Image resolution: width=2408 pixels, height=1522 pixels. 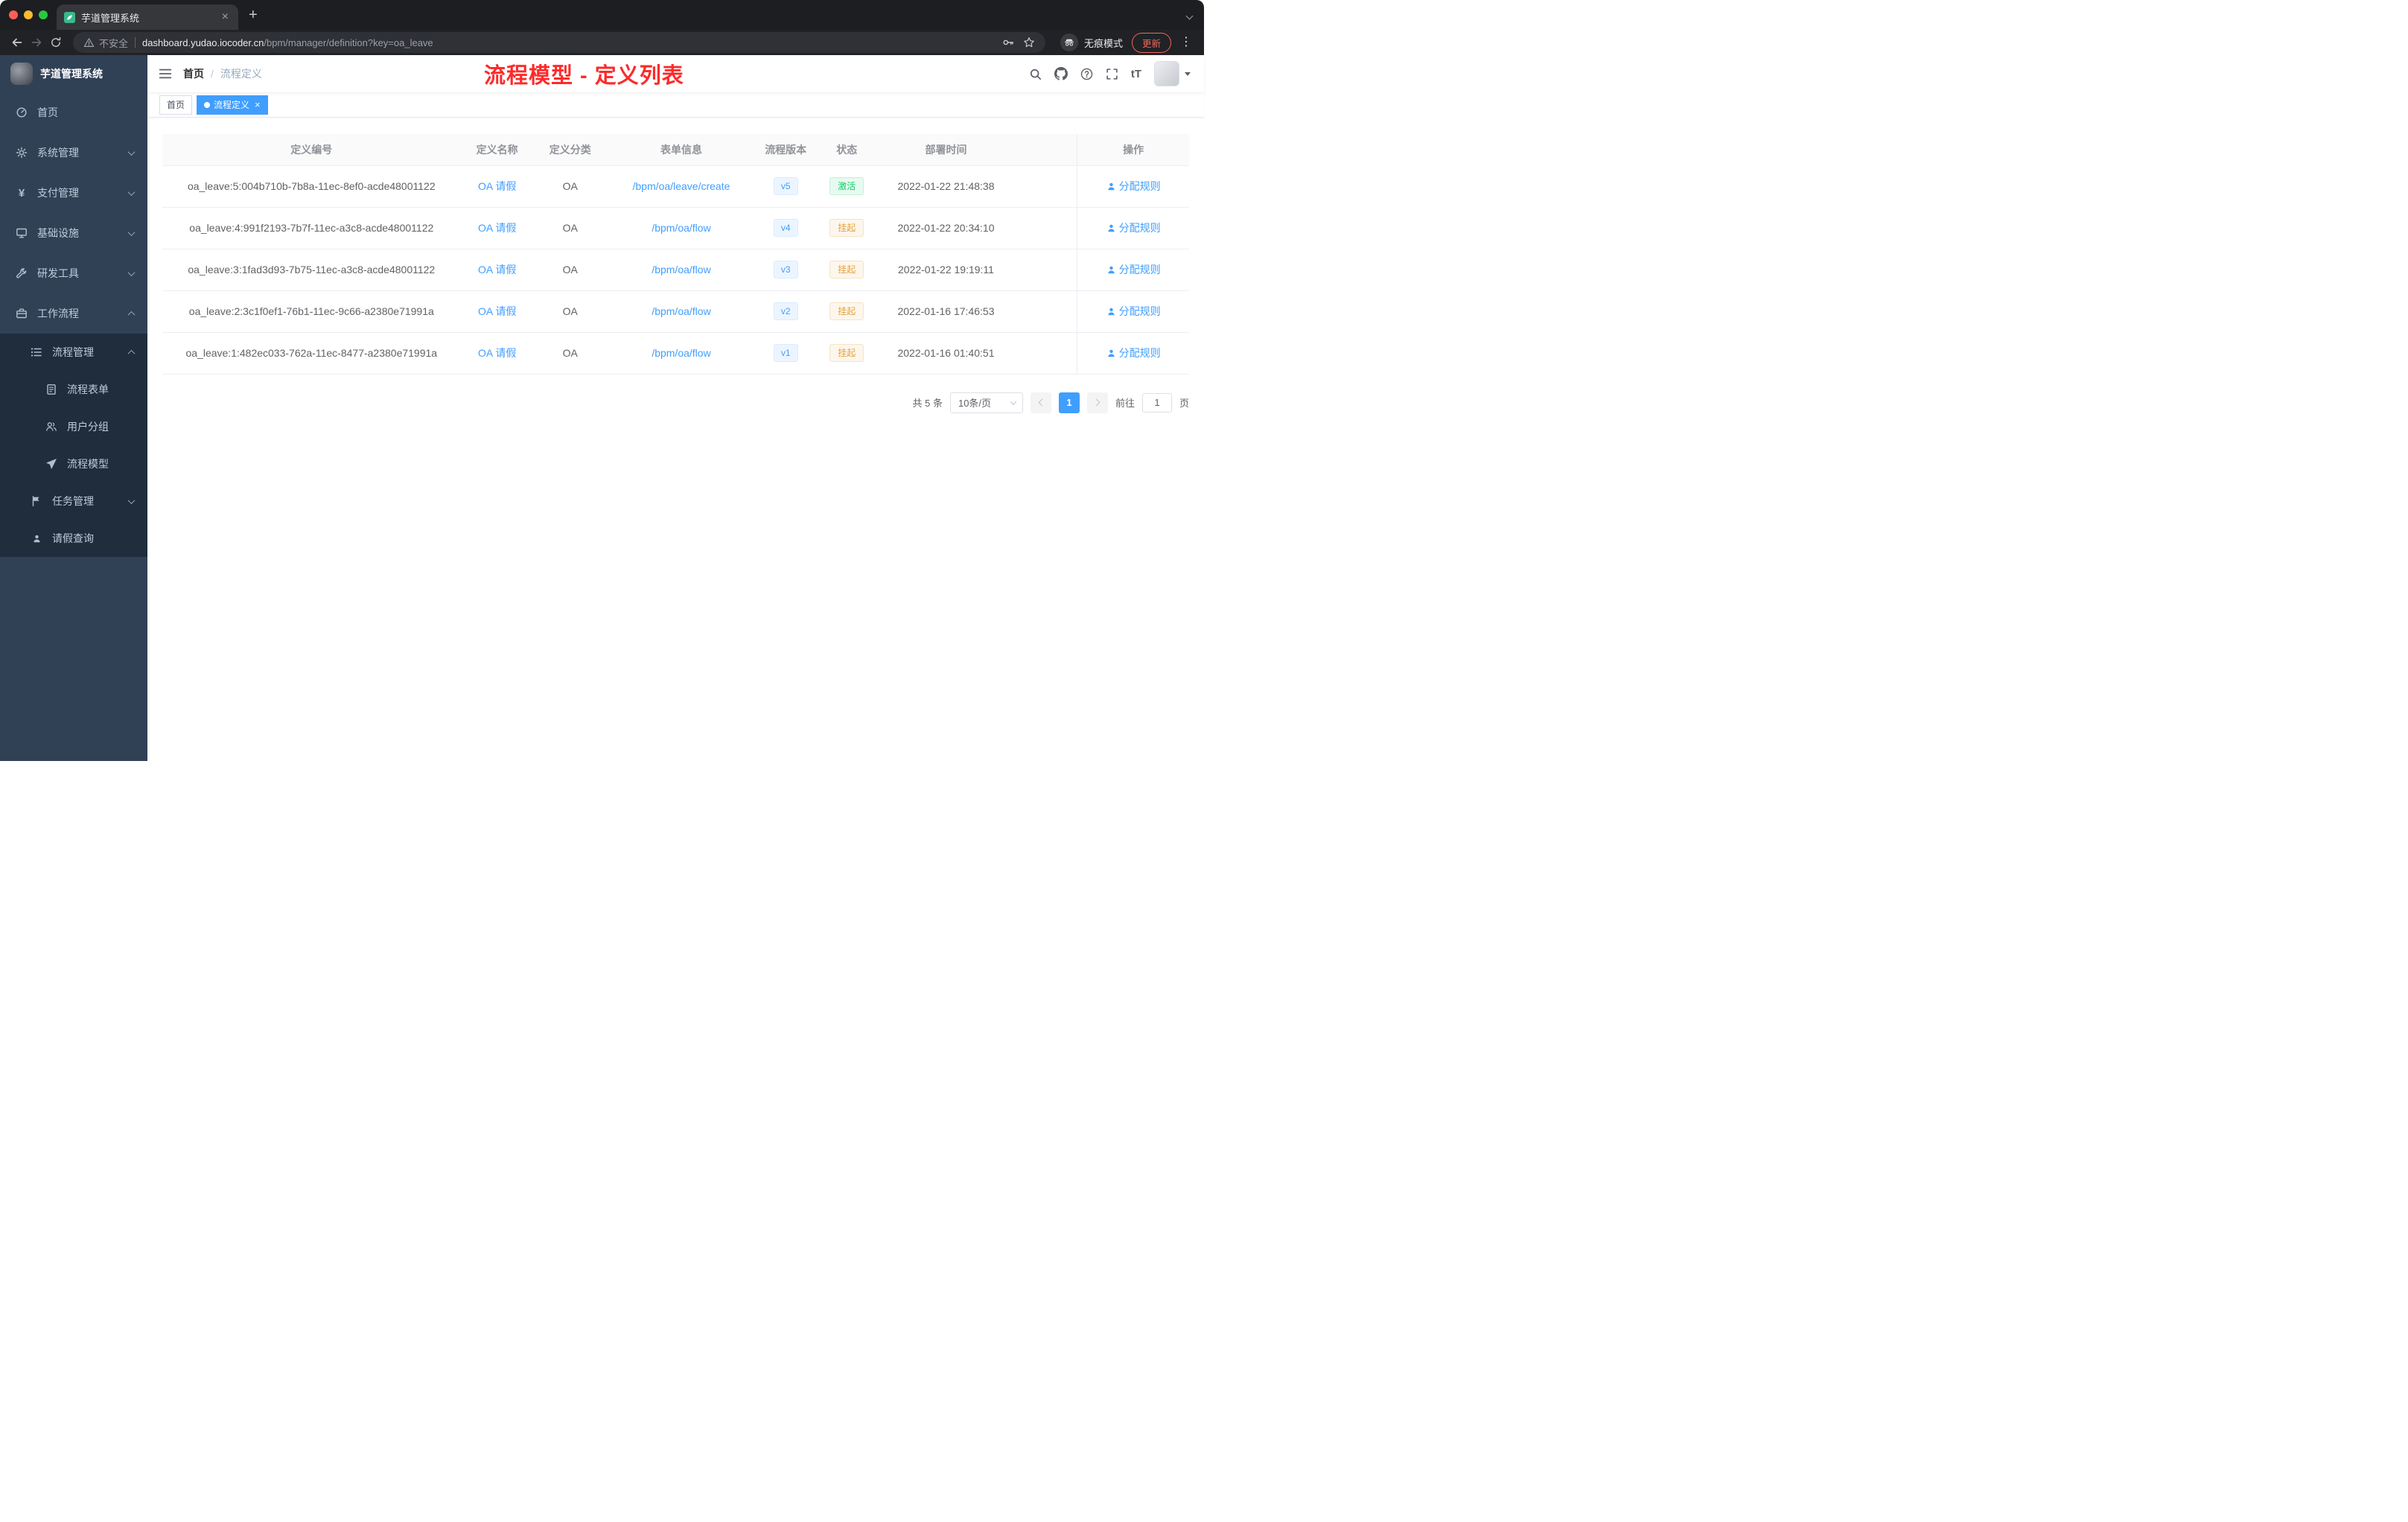 I want to click on user-avatar, so click(x=1172, y=73).